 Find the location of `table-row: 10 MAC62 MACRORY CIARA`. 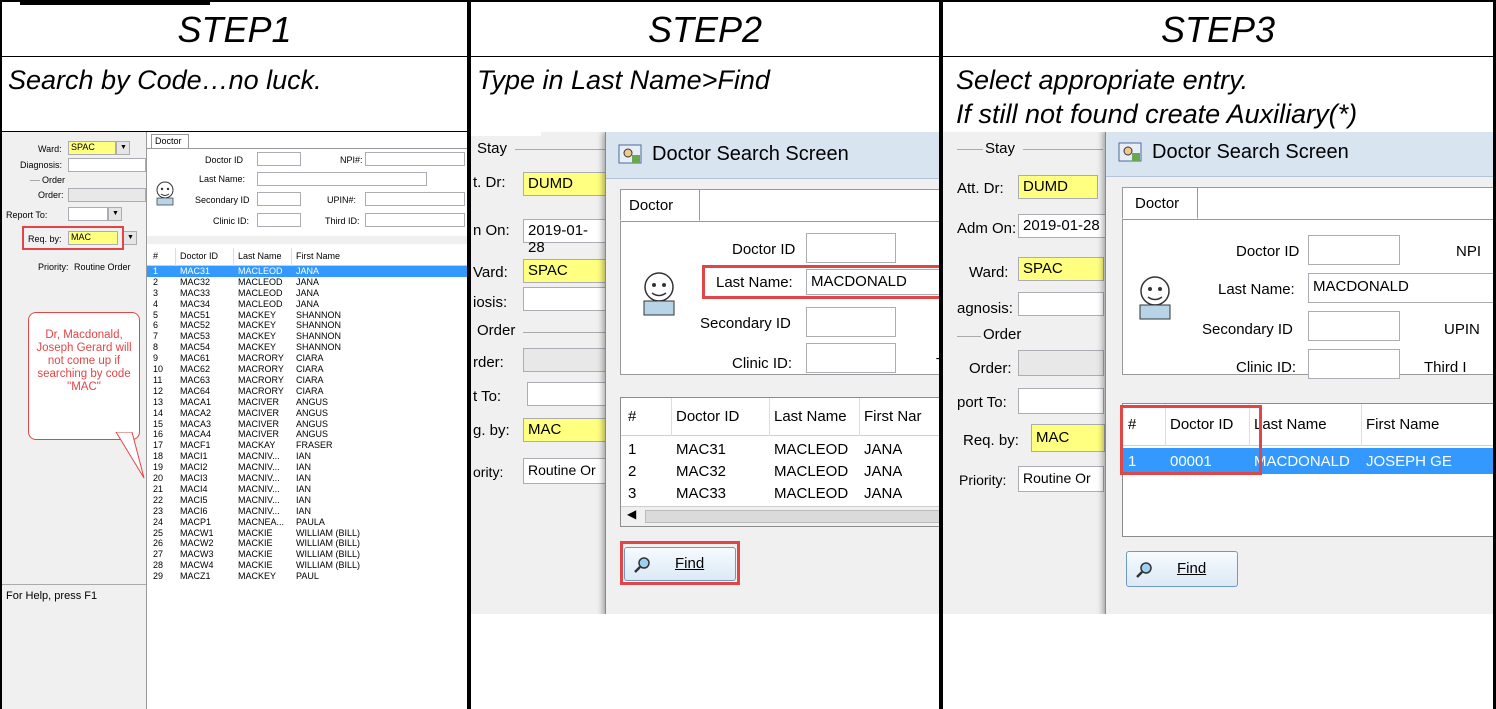

table-row: 10 MAC62 MACRORY CIARA is located at coordinates (307, 369).